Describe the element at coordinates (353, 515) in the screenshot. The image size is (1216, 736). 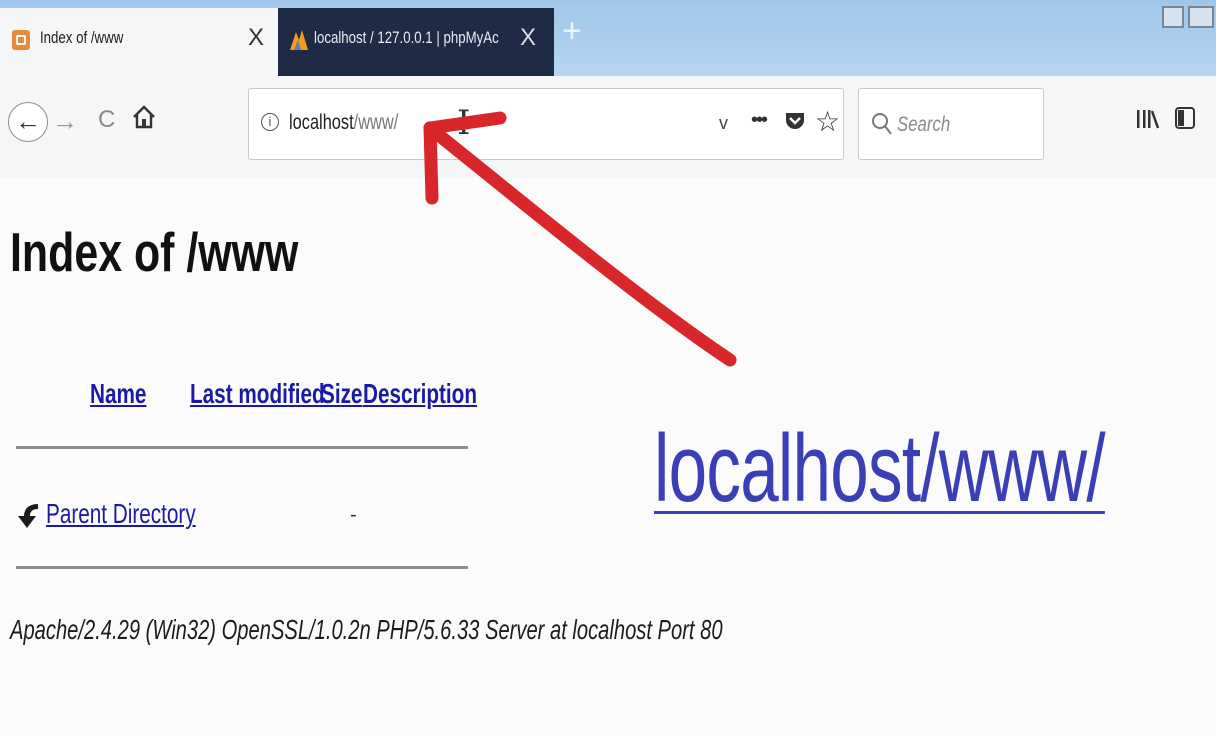
I see `size-value: -` at that location.